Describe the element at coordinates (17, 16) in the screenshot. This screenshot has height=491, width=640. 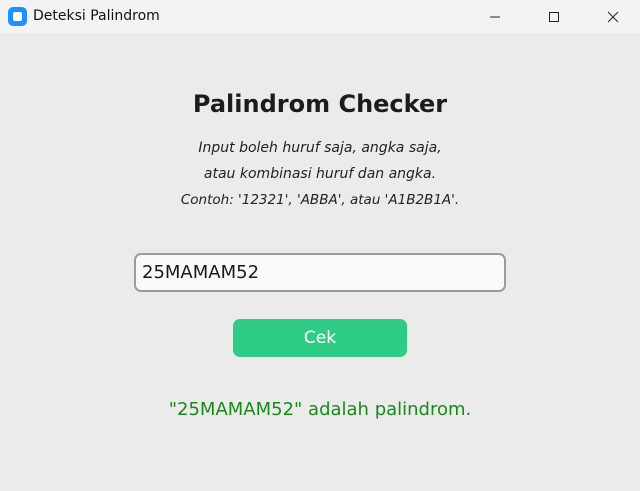
I see `app-icon` at that location.